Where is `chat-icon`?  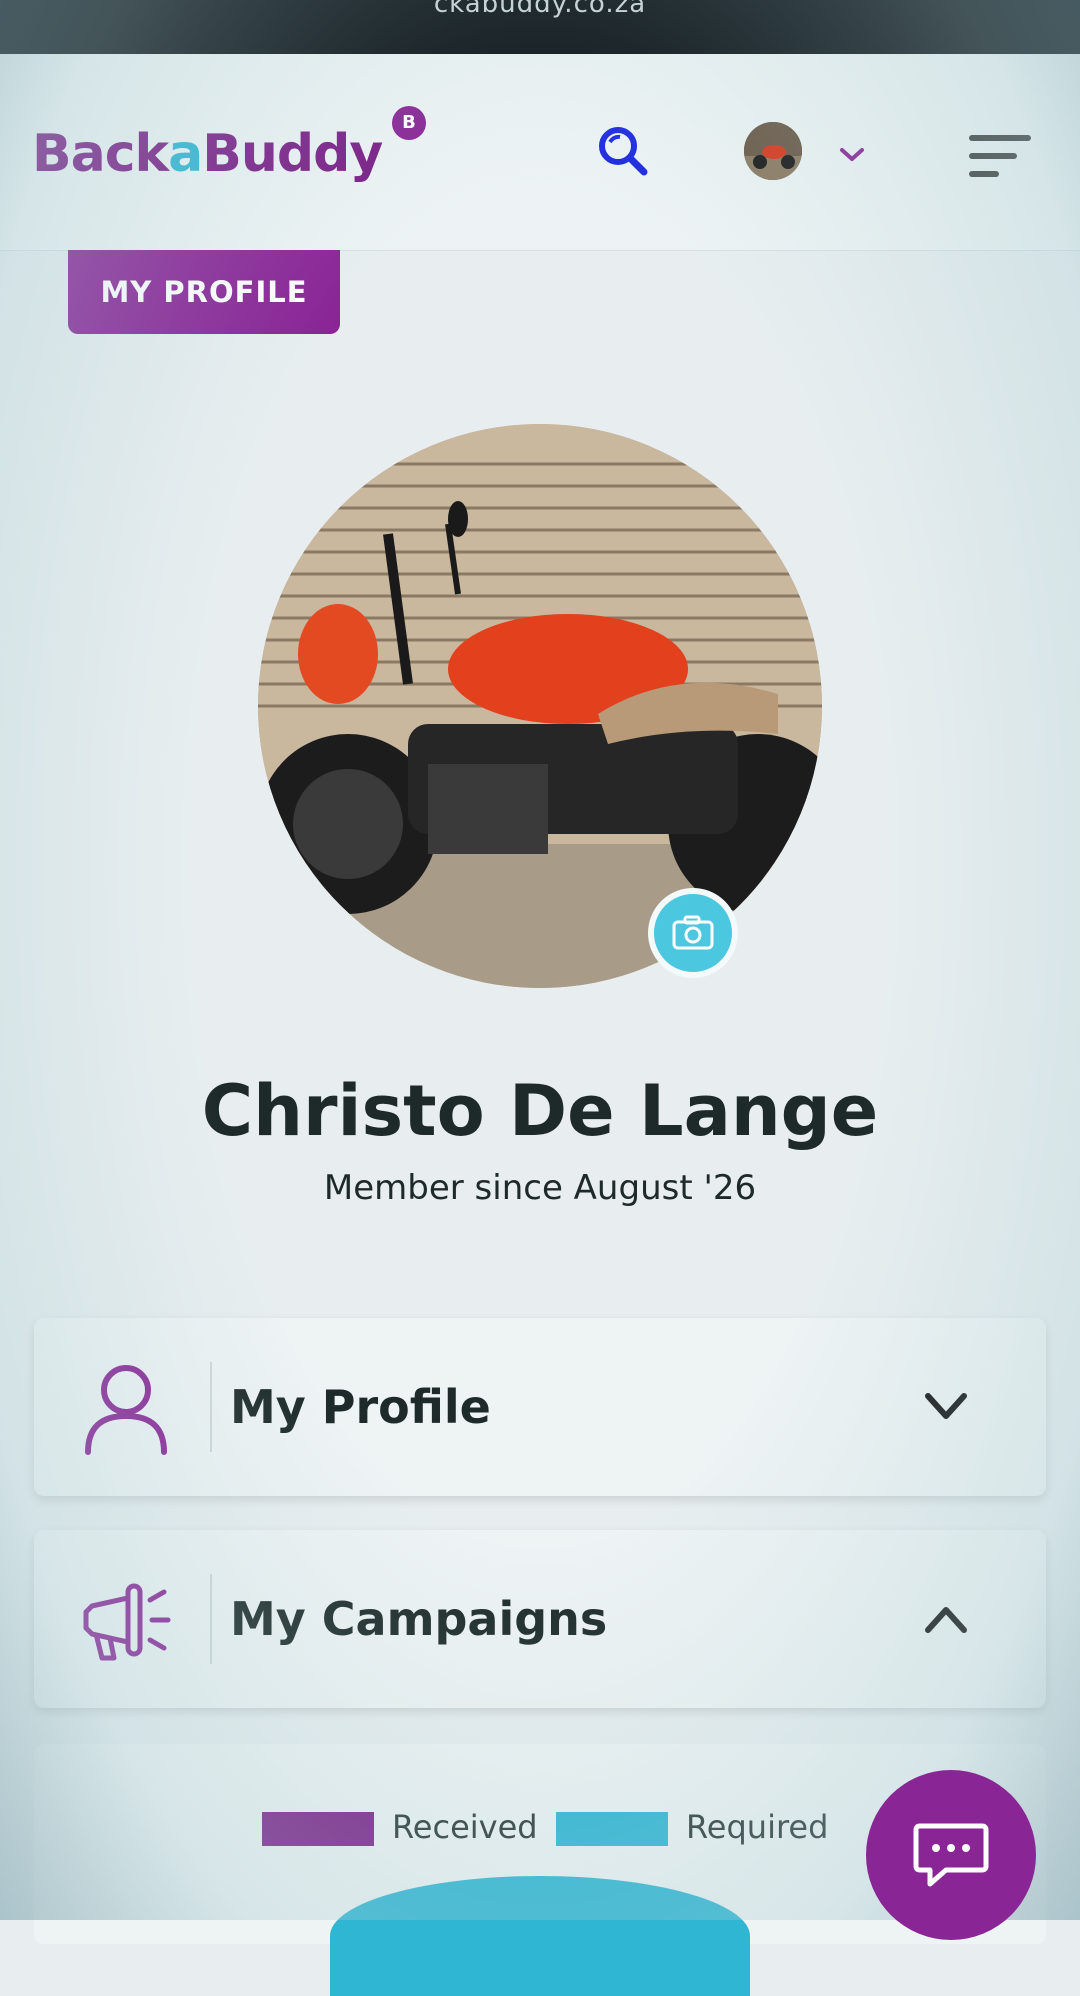 chat-icon is located at coordinates (951, 1855).